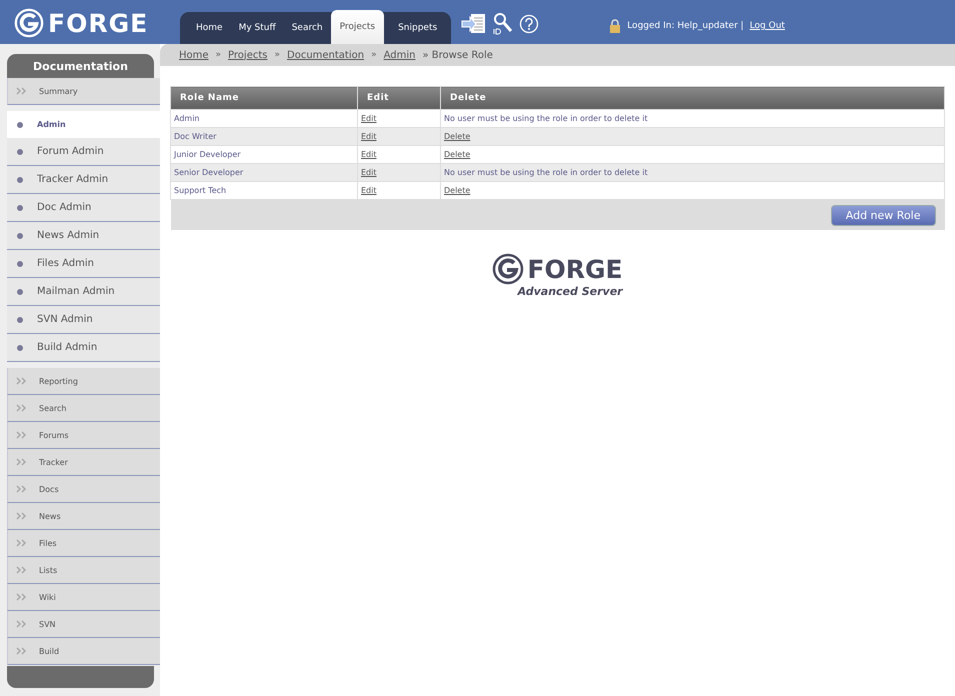  Describe the element at coordinates (84, 651) in the screenshot. I see `sidebar-item: Build` at that location.